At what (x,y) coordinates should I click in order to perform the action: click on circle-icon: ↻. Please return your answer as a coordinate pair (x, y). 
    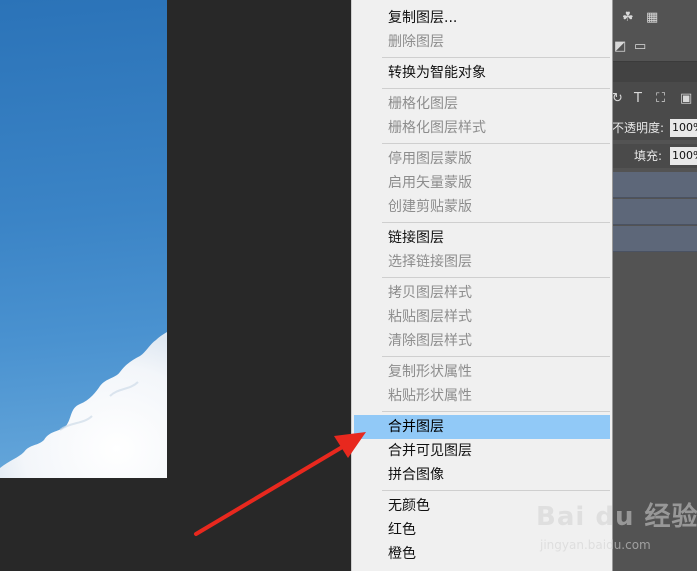
    Looking at the image, I should click on (617, 99).